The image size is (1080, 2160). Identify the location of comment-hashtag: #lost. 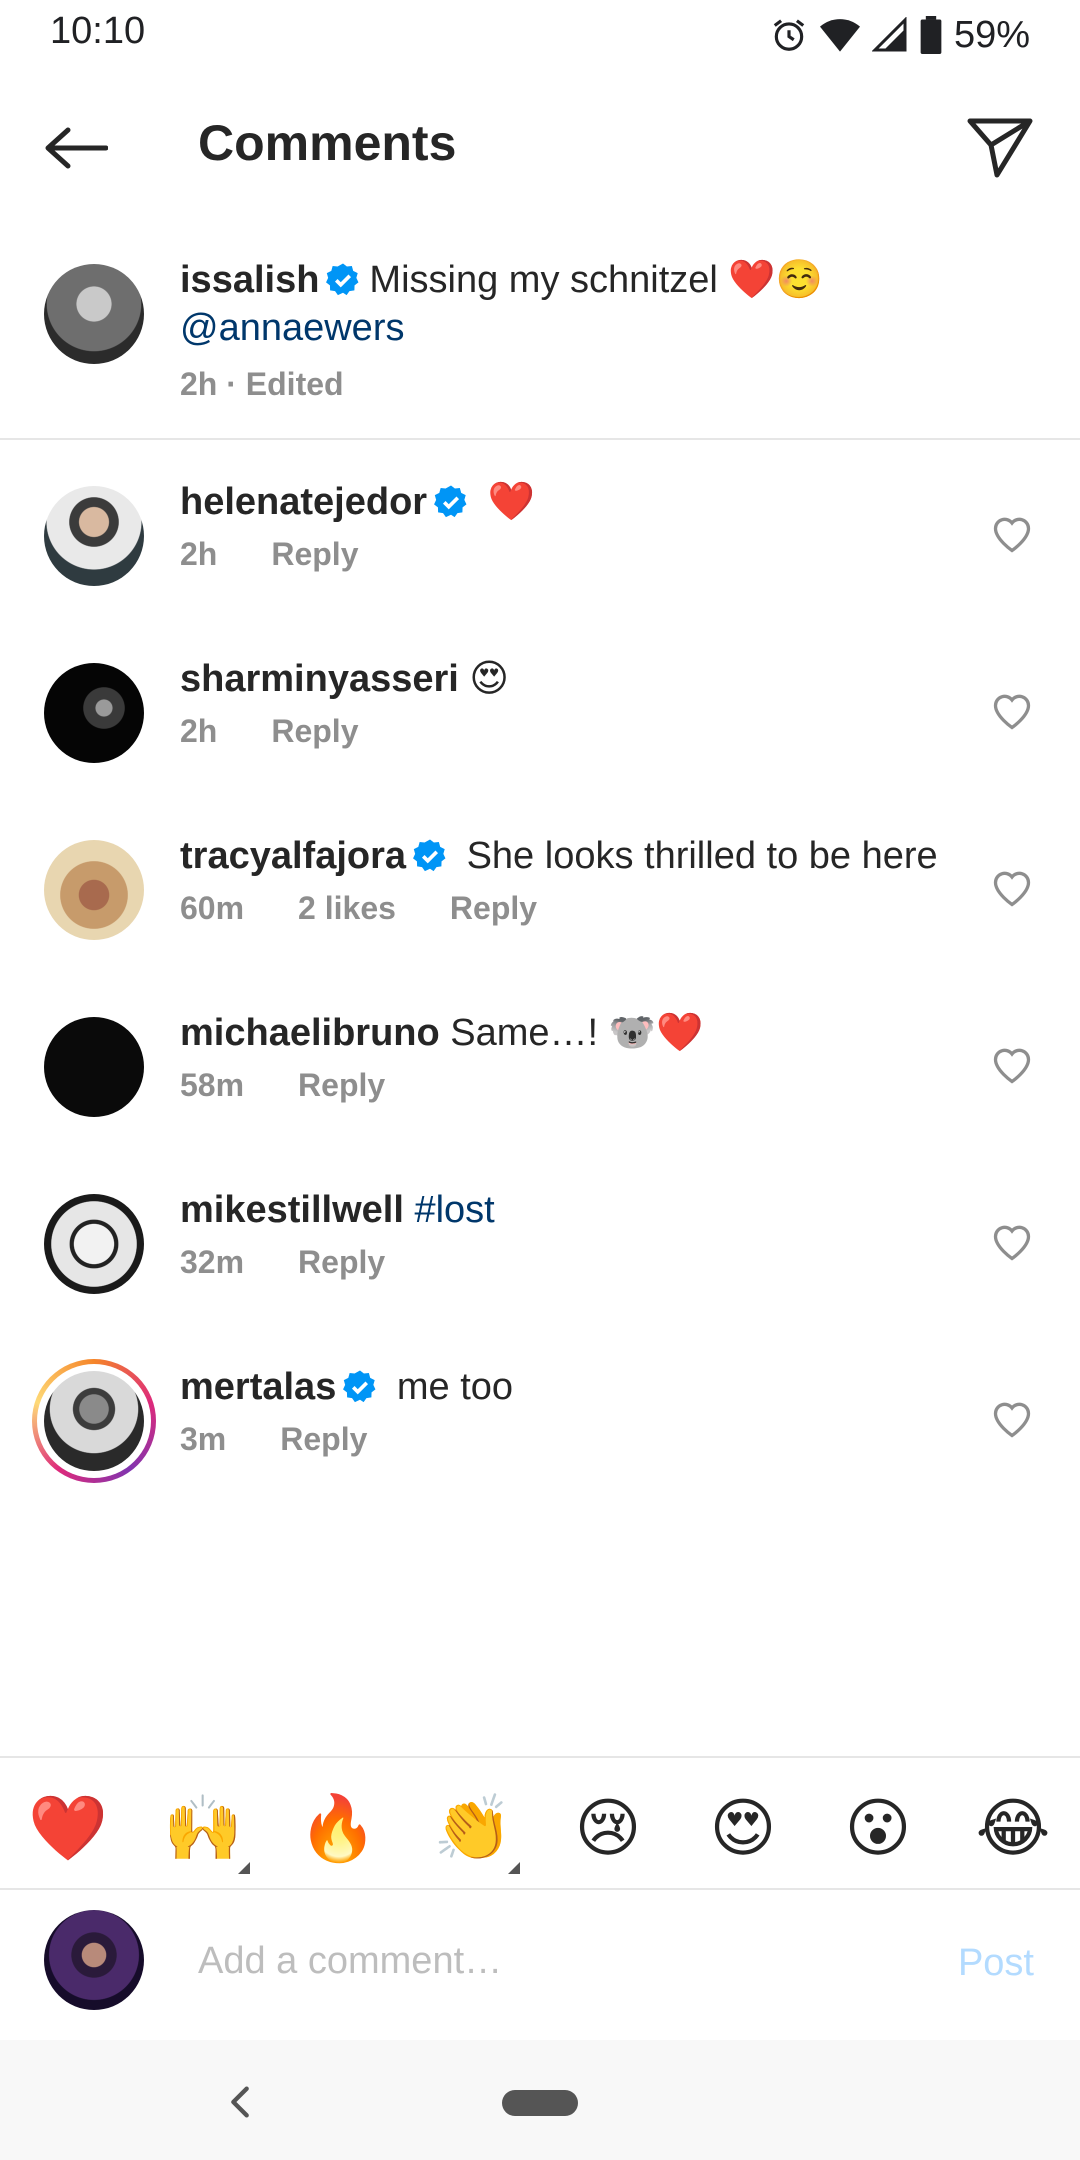
(454, 1210).